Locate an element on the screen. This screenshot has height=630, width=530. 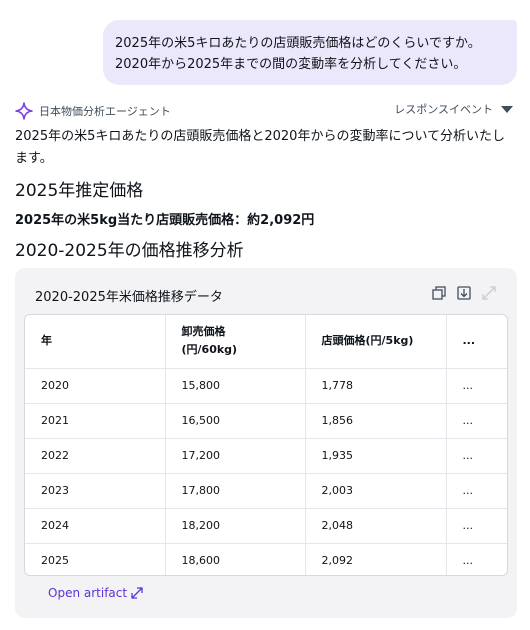
column-header-year: 年 is located at coordinates (95, 342).